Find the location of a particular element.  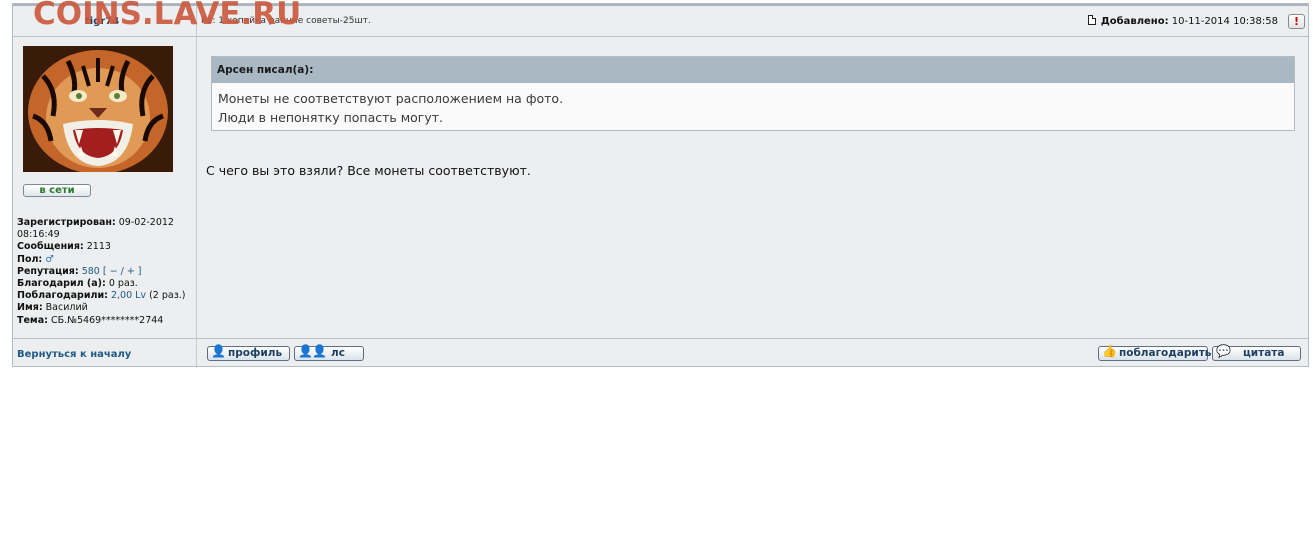

site-watermark: COINS.LAVE.RU is located at coordinates (167, 16).